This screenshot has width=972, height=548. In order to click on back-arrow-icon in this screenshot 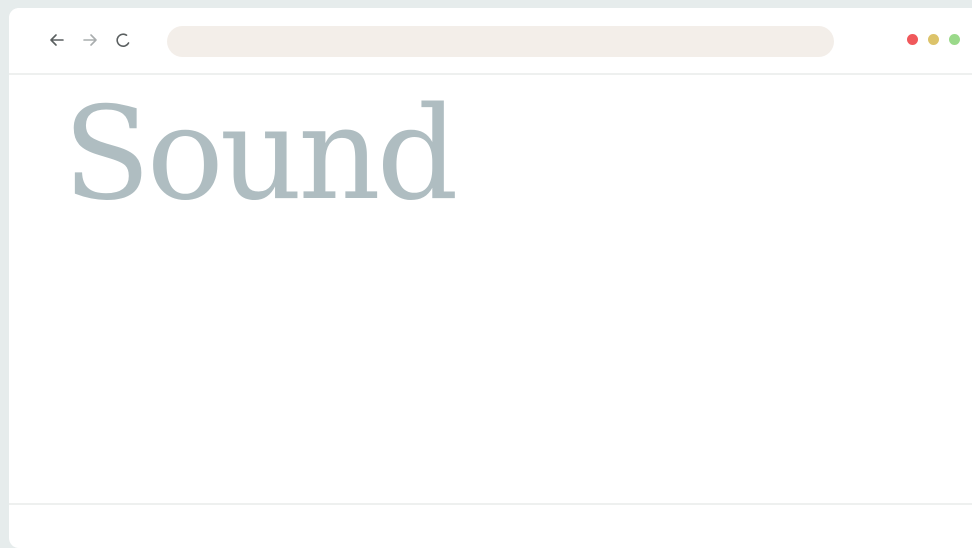, I will do `click(57, 40)`.